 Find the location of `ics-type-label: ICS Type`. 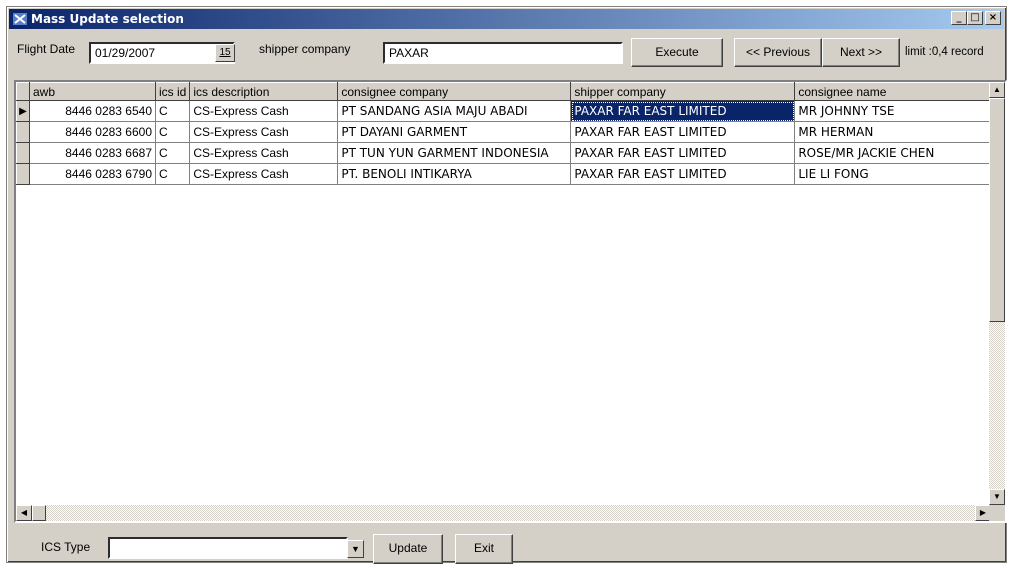

ics-type-label: ICS Type is located at coordinates (66, 547).